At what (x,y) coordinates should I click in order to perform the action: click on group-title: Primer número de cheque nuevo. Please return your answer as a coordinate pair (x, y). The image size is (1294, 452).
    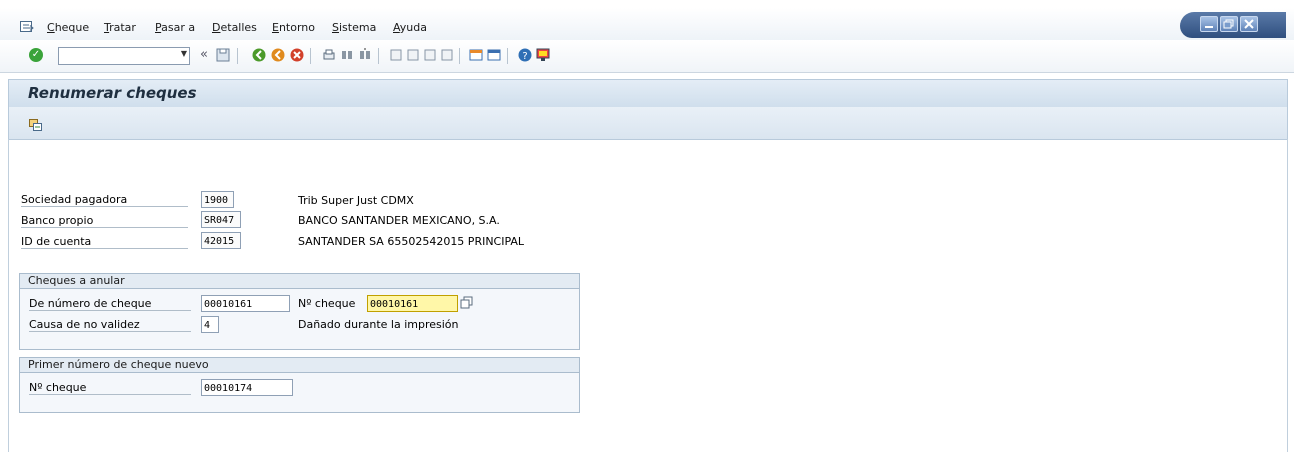
    Looking at the image, I should click on (118, 364).